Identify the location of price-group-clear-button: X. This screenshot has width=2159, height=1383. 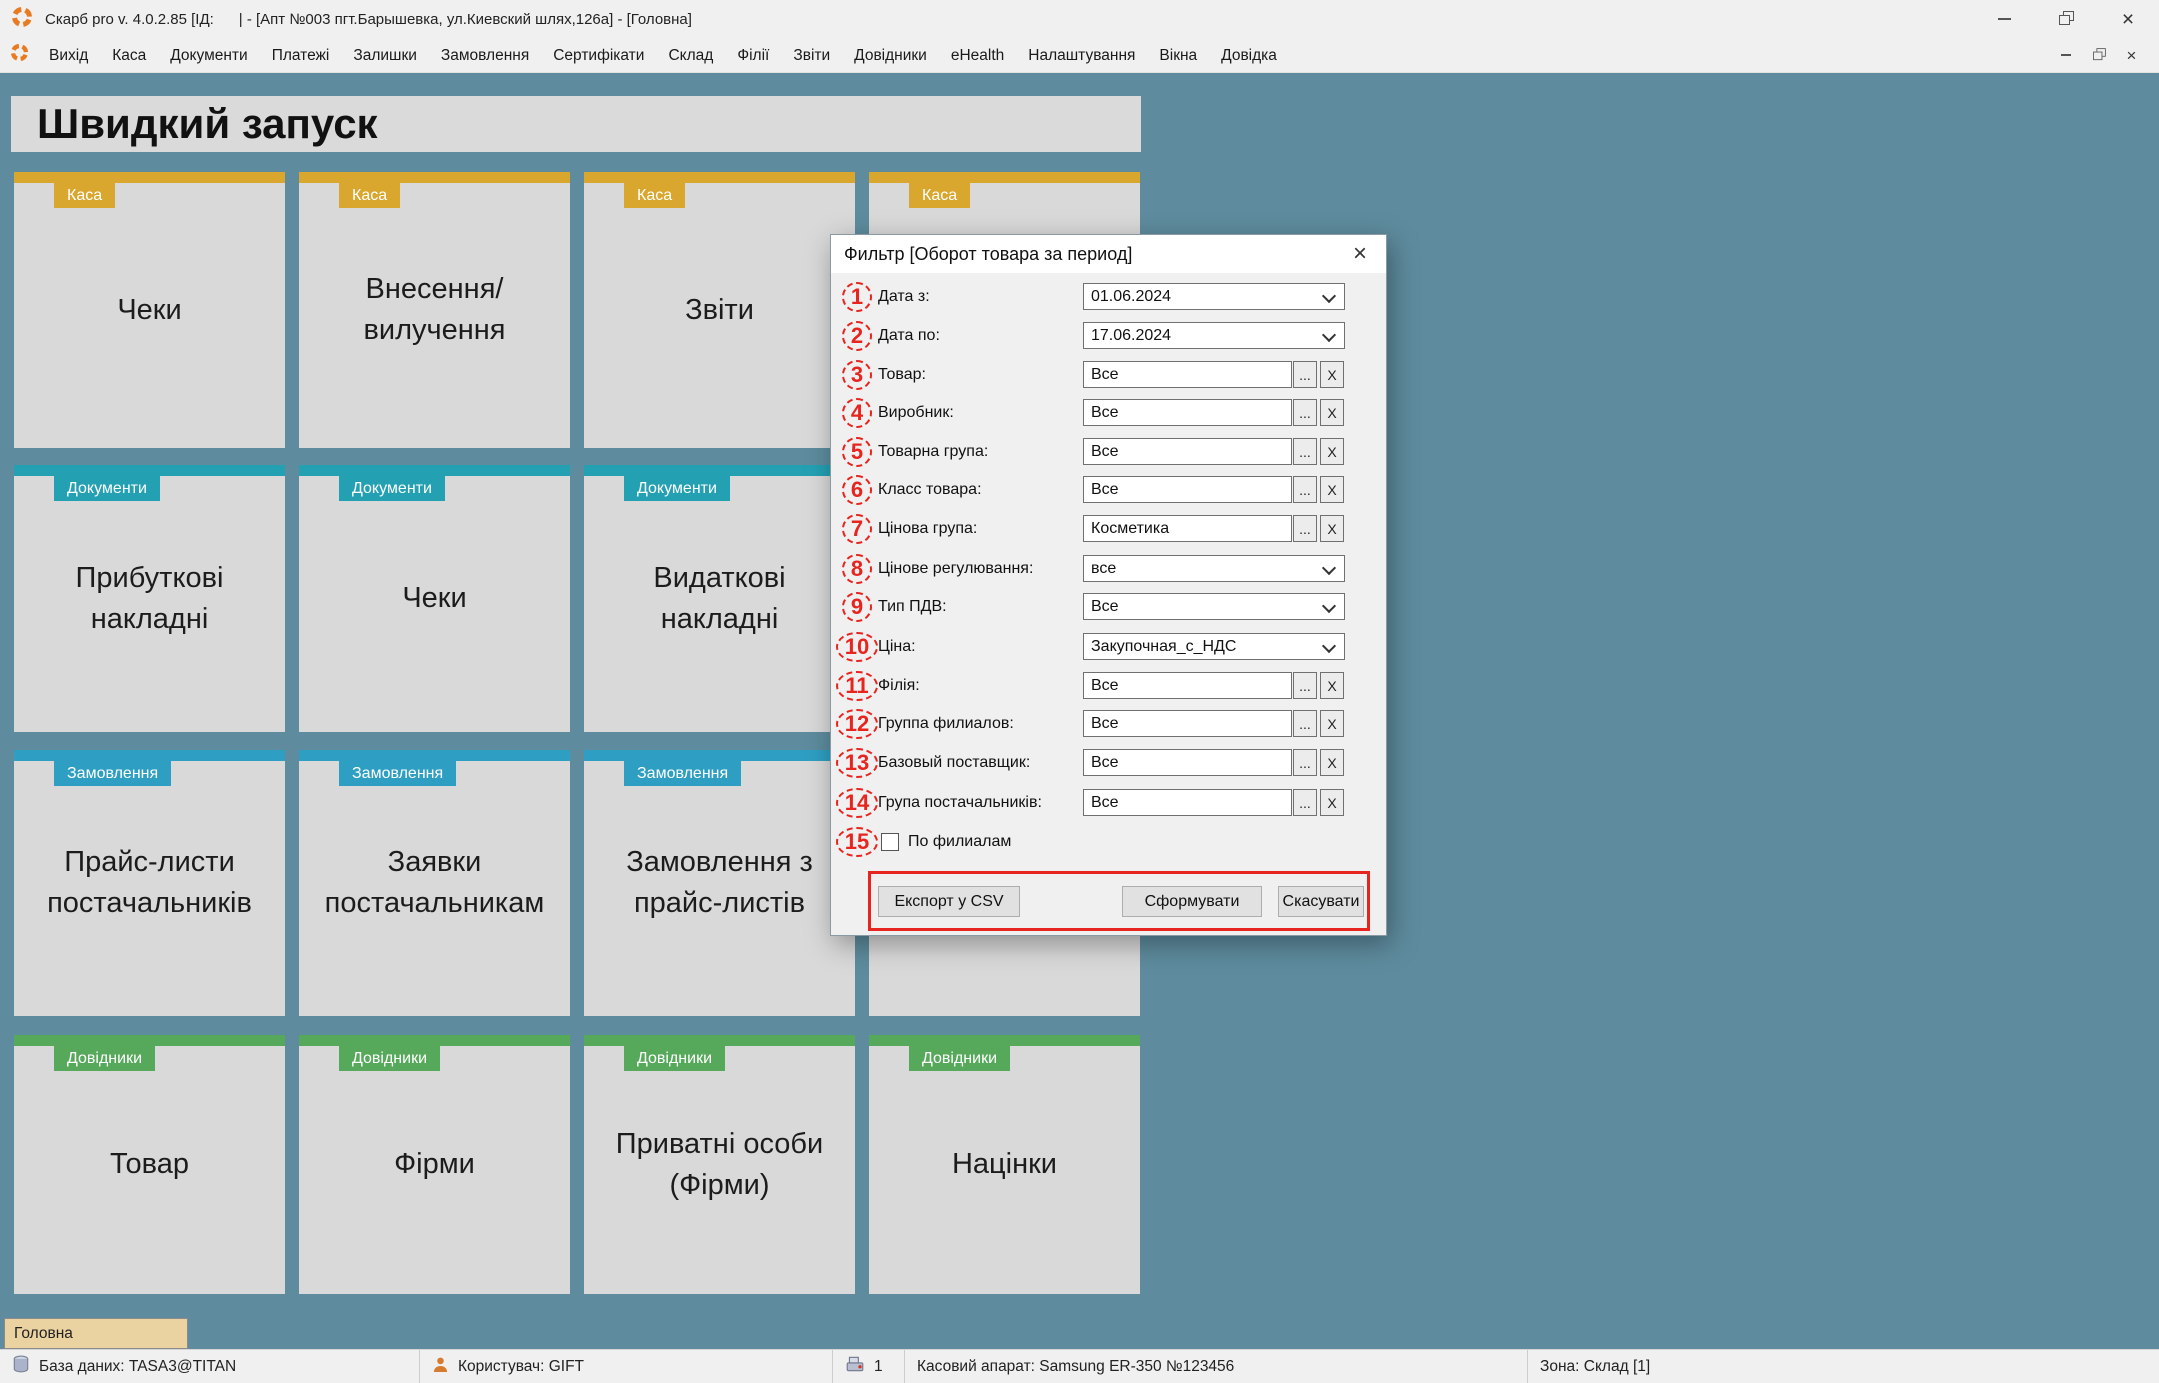
(1332, 528).